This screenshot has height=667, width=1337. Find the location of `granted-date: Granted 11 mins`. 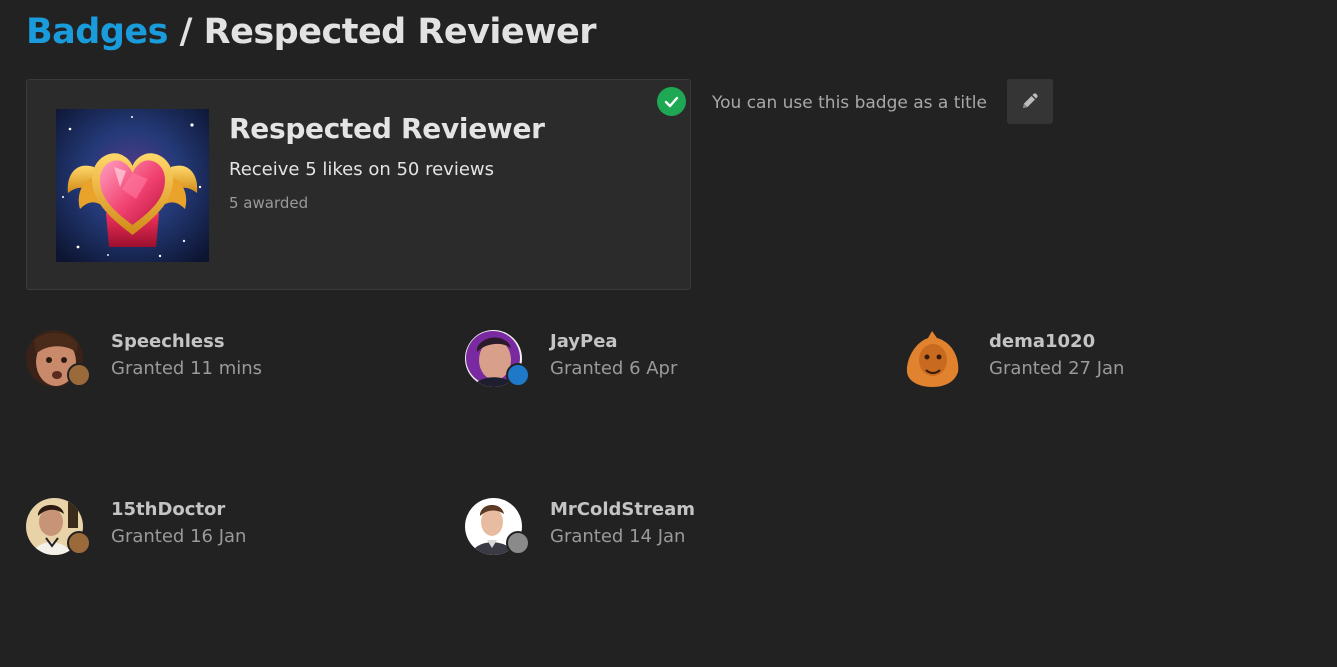

granted-date: Granted 11 mins is located at coordinates (187, 368).